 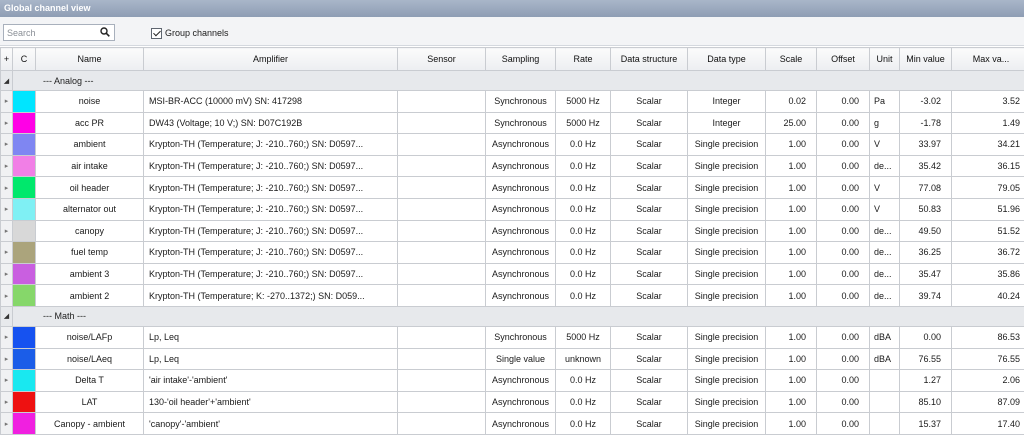 What do you see at coordinates (925, 144) in the screenshot?
I see `min-value-cell: 33.97` at bounding box center [925, 144].